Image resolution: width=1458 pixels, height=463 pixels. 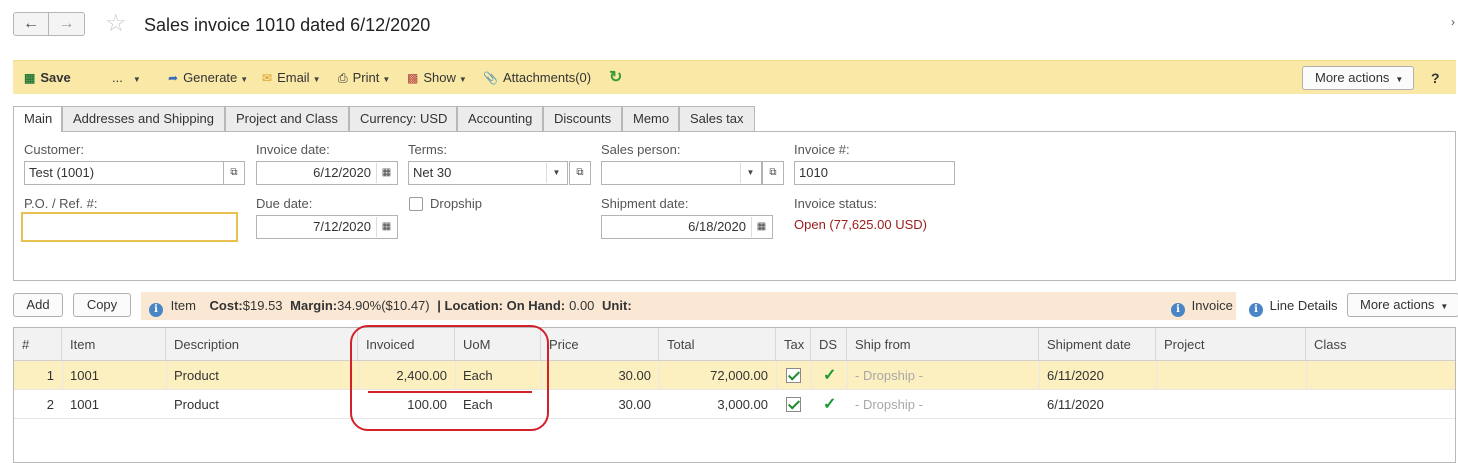 I want to click on help-button: ?, so click(x=1435, y=78).